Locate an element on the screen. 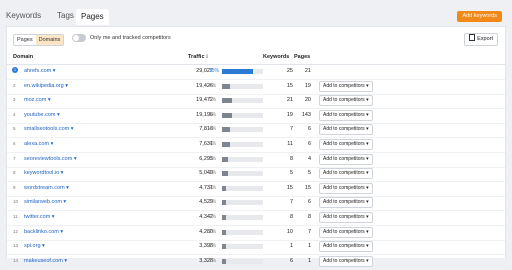  tab-tags: Tags is located at coordinates (65, 15).